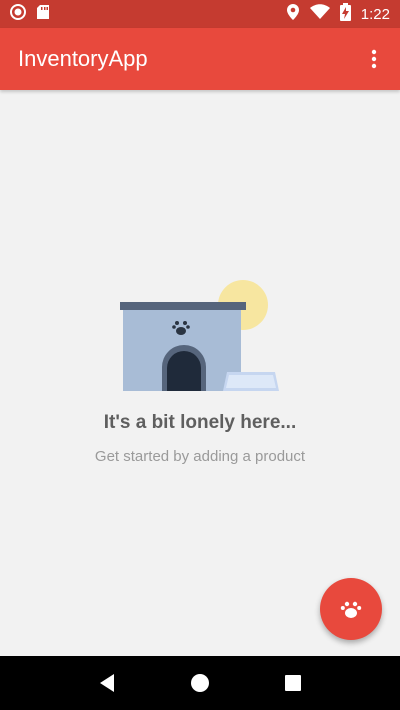 The height and width of the screenshot is (710, 400). I want to click on overflow-menu-button, so click(374, 59).